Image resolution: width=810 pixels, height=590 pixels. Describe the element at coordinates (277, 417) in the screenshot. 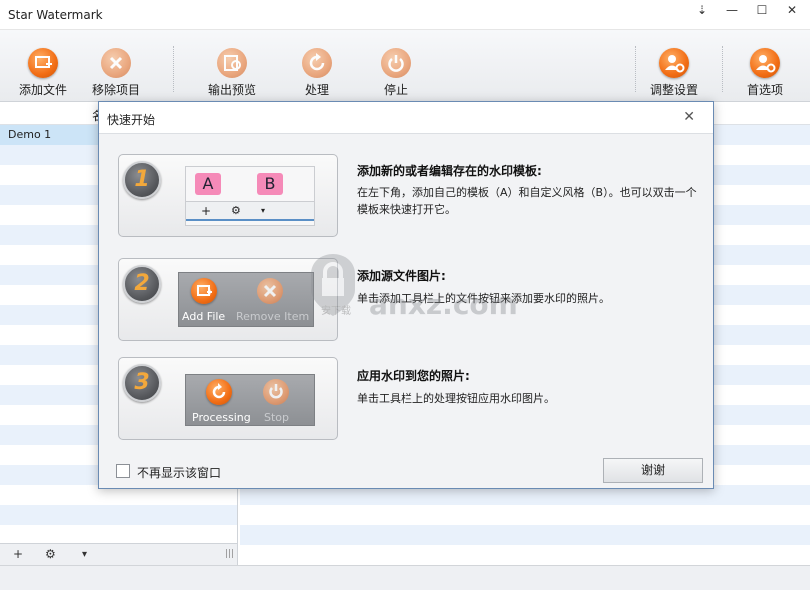

I see `stop-label: Stop` at that location.